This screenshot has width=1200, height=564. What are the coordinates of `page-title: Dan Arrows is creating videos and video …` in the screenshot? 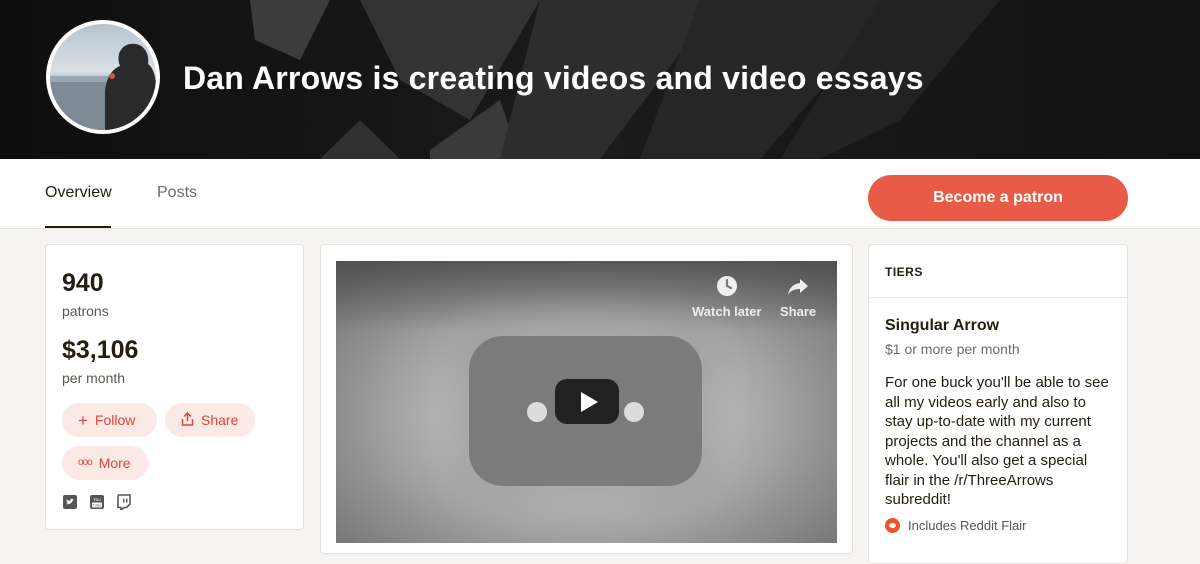 It's located at (553, 78).